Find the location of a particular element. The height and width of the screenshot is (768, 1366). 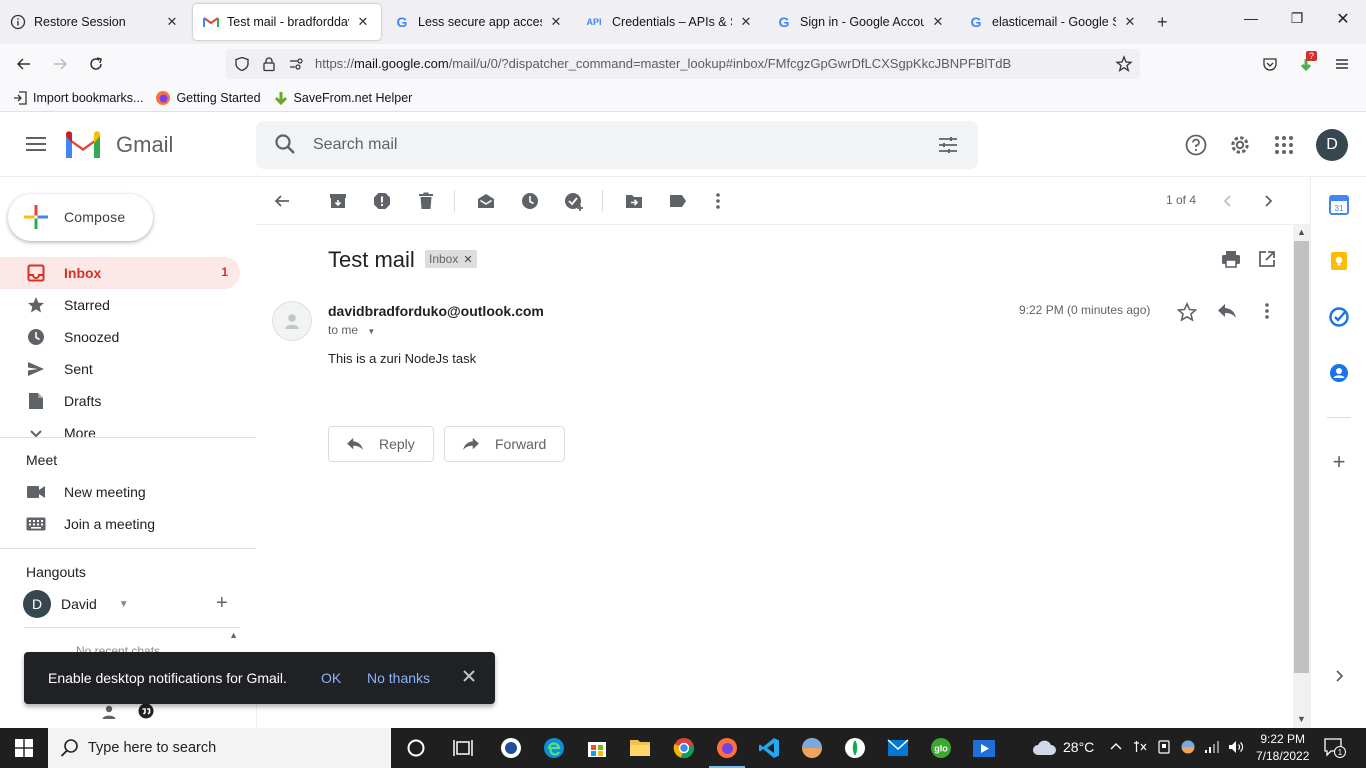

help-icon is located at coordinates (1196, 145).